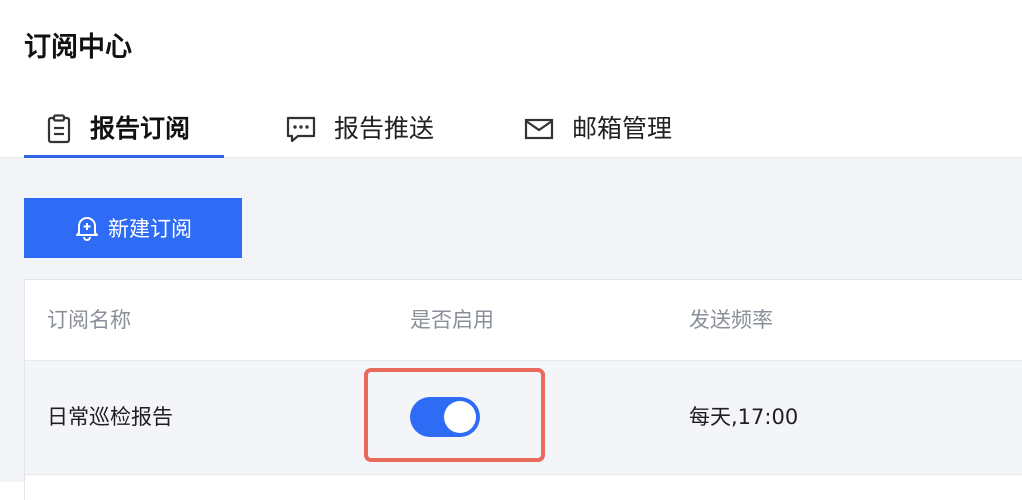 This screenshot has height=500, width=1022. What do you see at coordinates (460, 417) in the screenshot?
I see `toggle-knob` at bounding box center [460, 417].